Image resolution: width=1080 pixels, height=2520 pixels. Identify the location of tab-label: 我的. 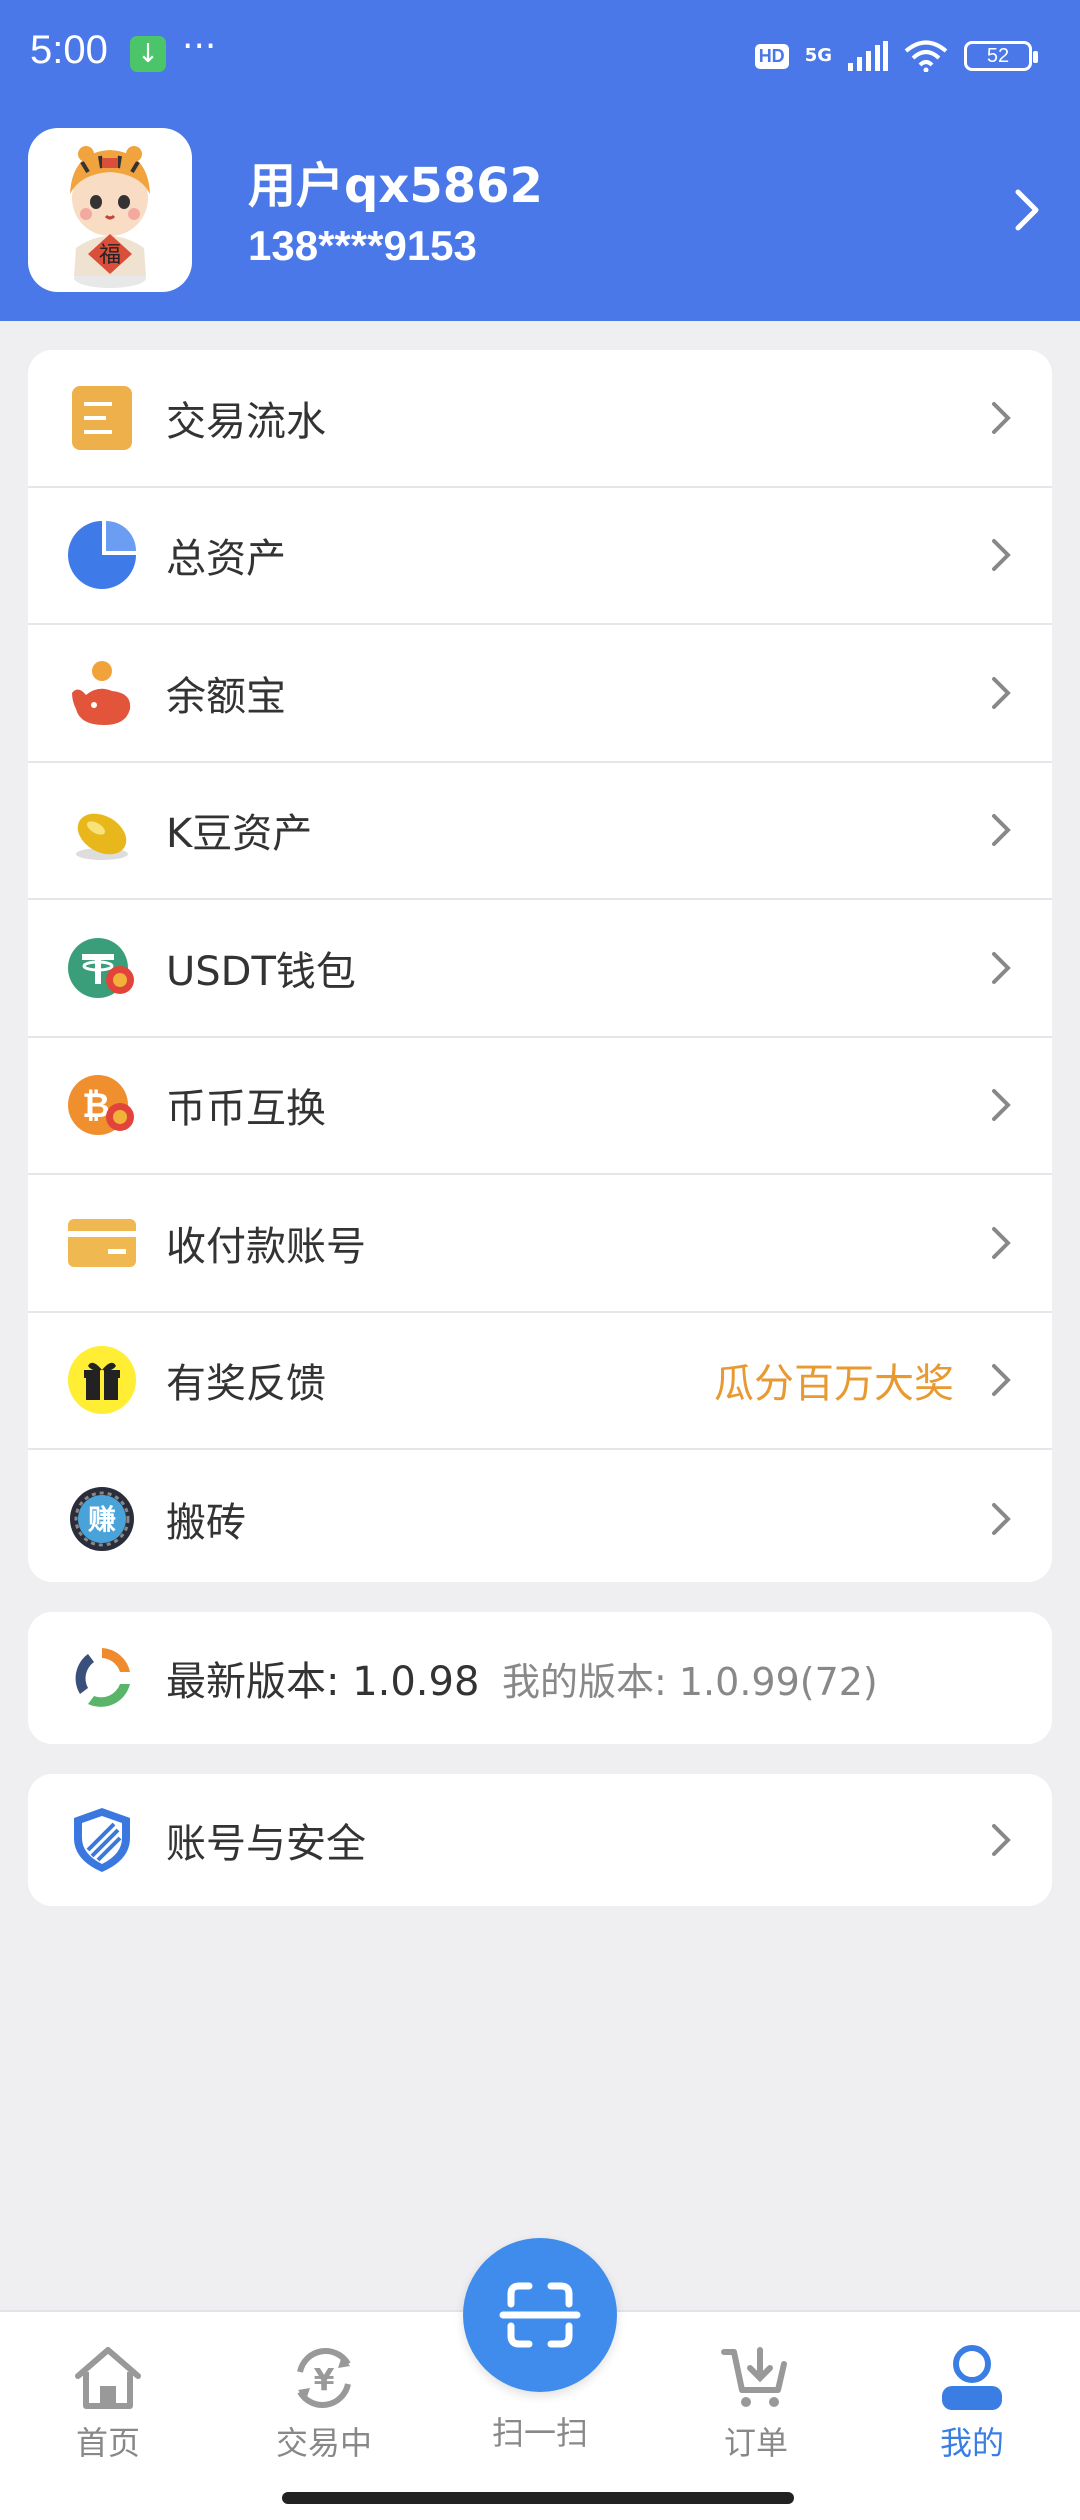
(971, 2443).